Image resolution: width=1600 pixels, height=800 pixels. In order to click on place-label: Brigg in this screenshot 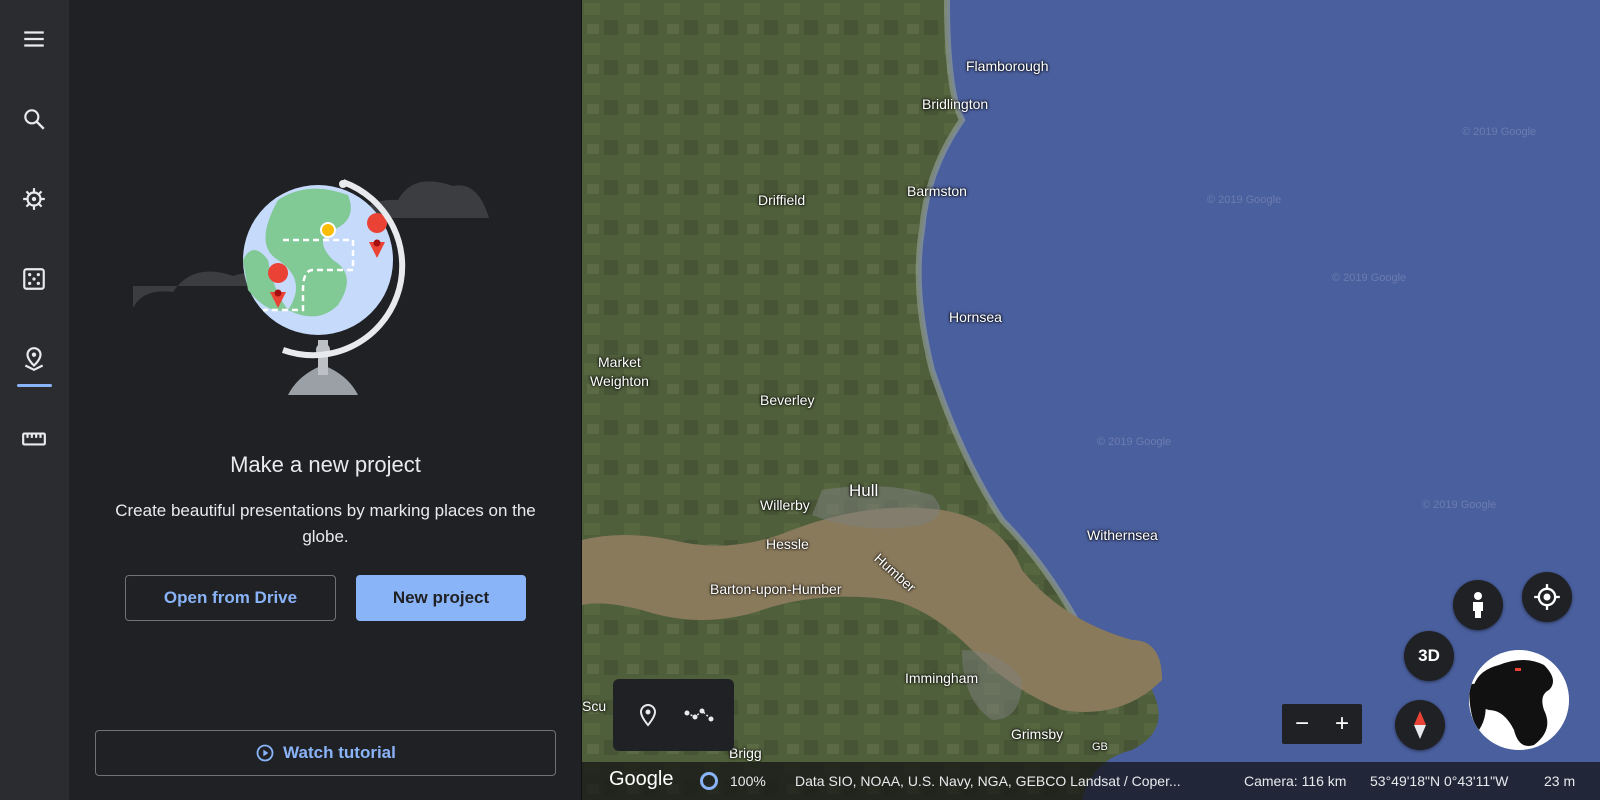, I will do `click(745, 753)`.